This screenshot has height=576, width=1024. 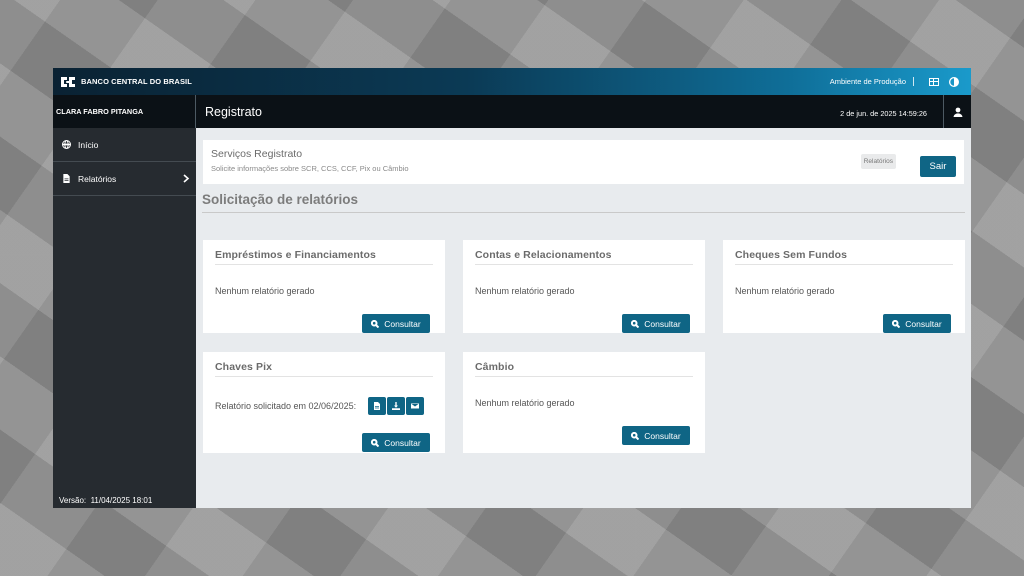 I want to click on sidebar-item-inicio: Início, so click(x=124, y=145).